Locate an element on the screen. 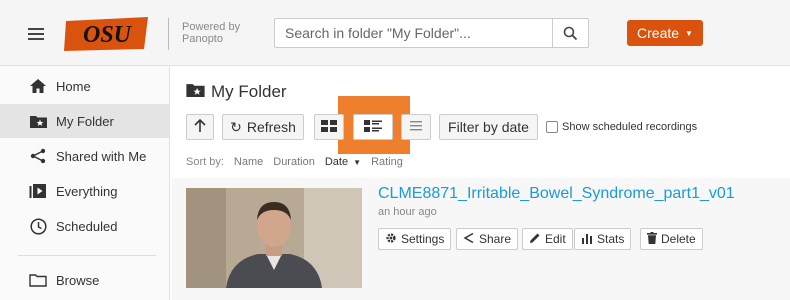 The width and height of the screenshot is (790, 300). sidebar-divider is located at coordinates (87, 255).